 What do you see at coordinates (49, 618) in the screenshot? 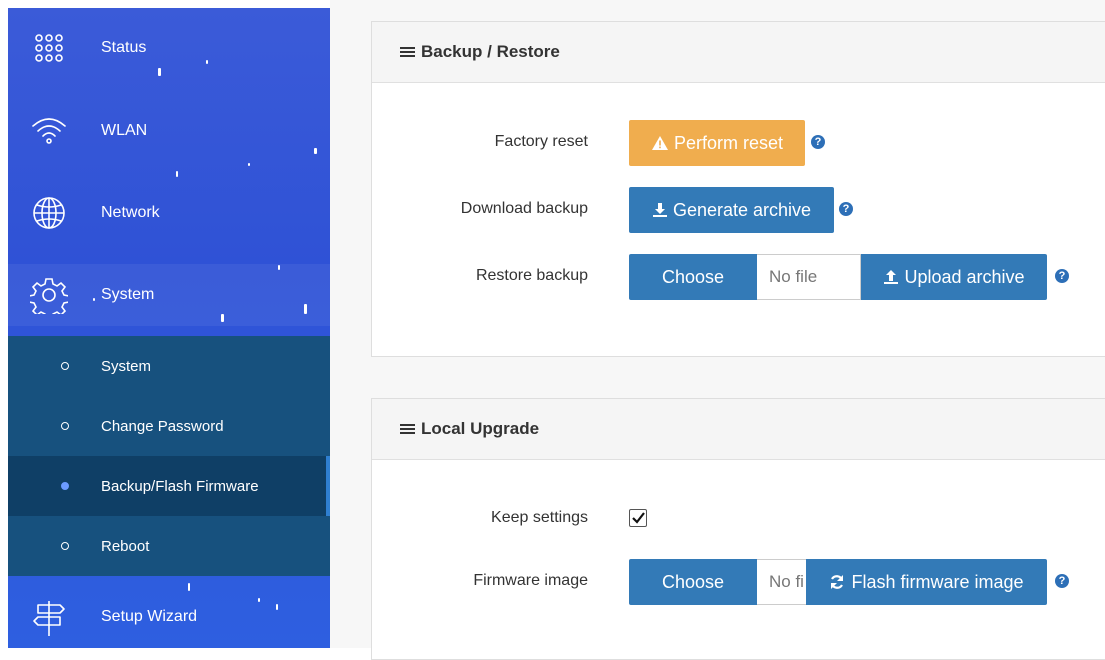
I see `signpost-icon` at bounding box center [49, 618].